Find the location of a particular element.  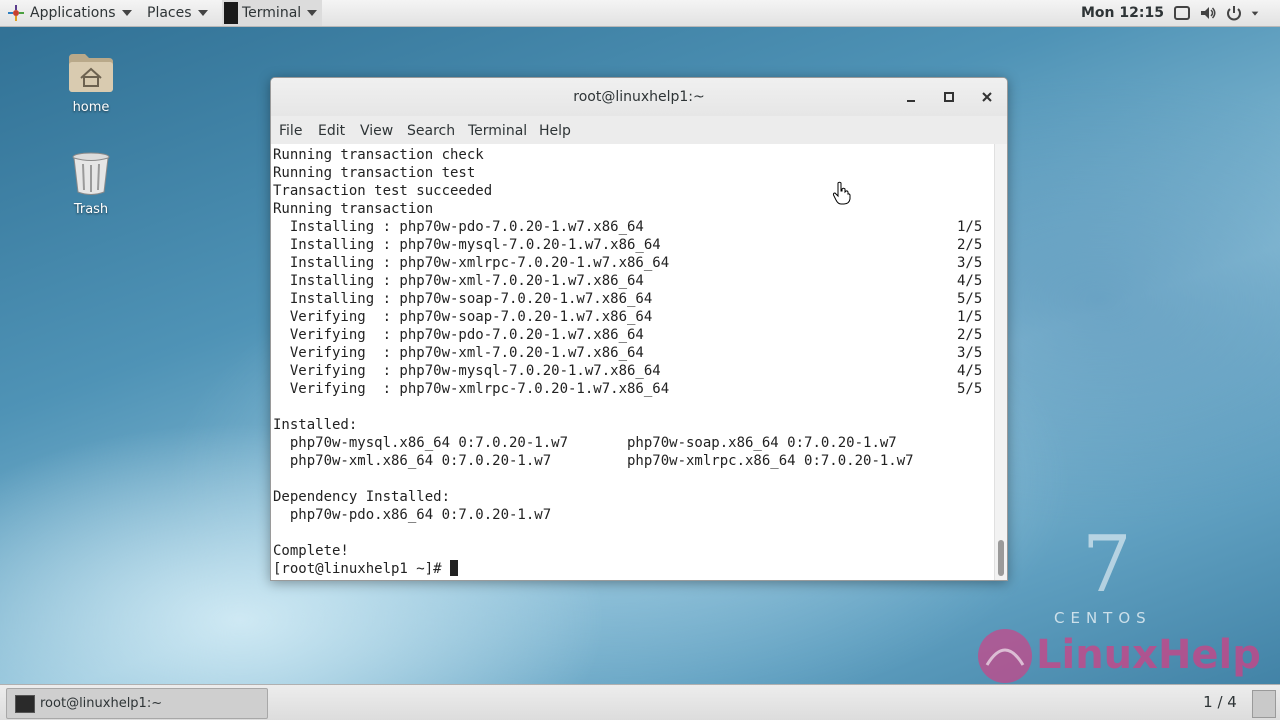

menu-edit: Edit is located at coordinates (331, 130).